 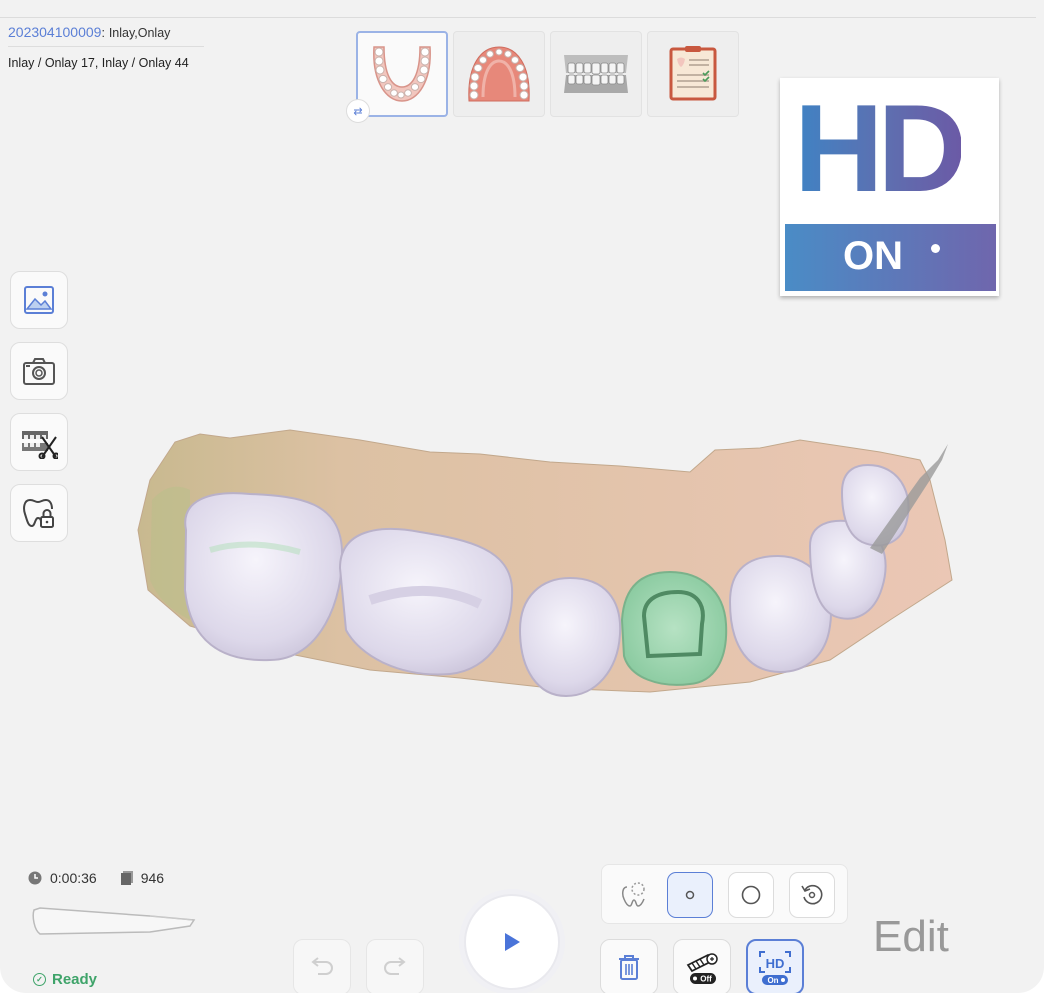 What do you see at coordinates (106, 46) in the screenshot?
I see `case-divider` at bounding box center [106, 46].